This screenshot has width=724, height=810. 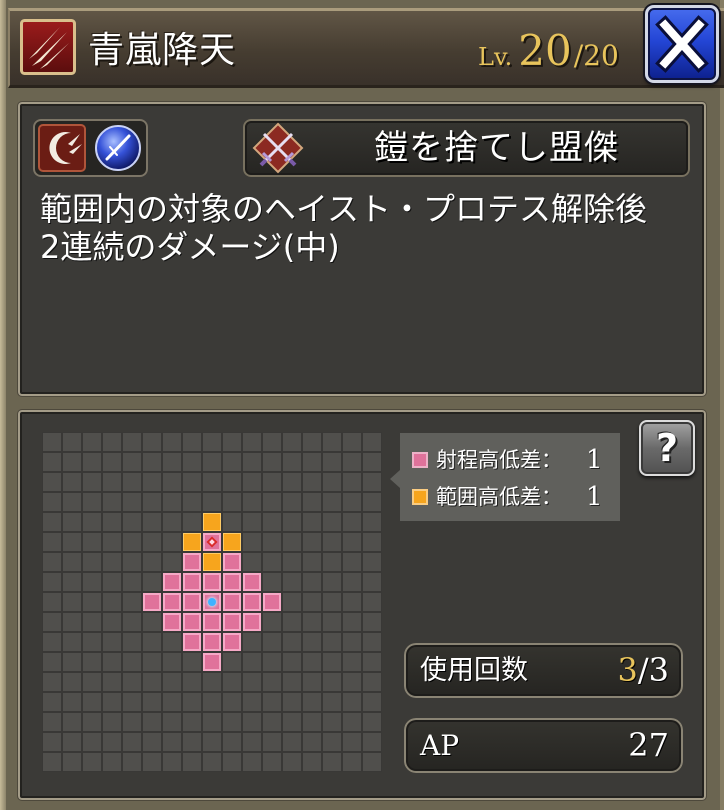 I want to click on ap-value: 27, so click(x=648, y=745).